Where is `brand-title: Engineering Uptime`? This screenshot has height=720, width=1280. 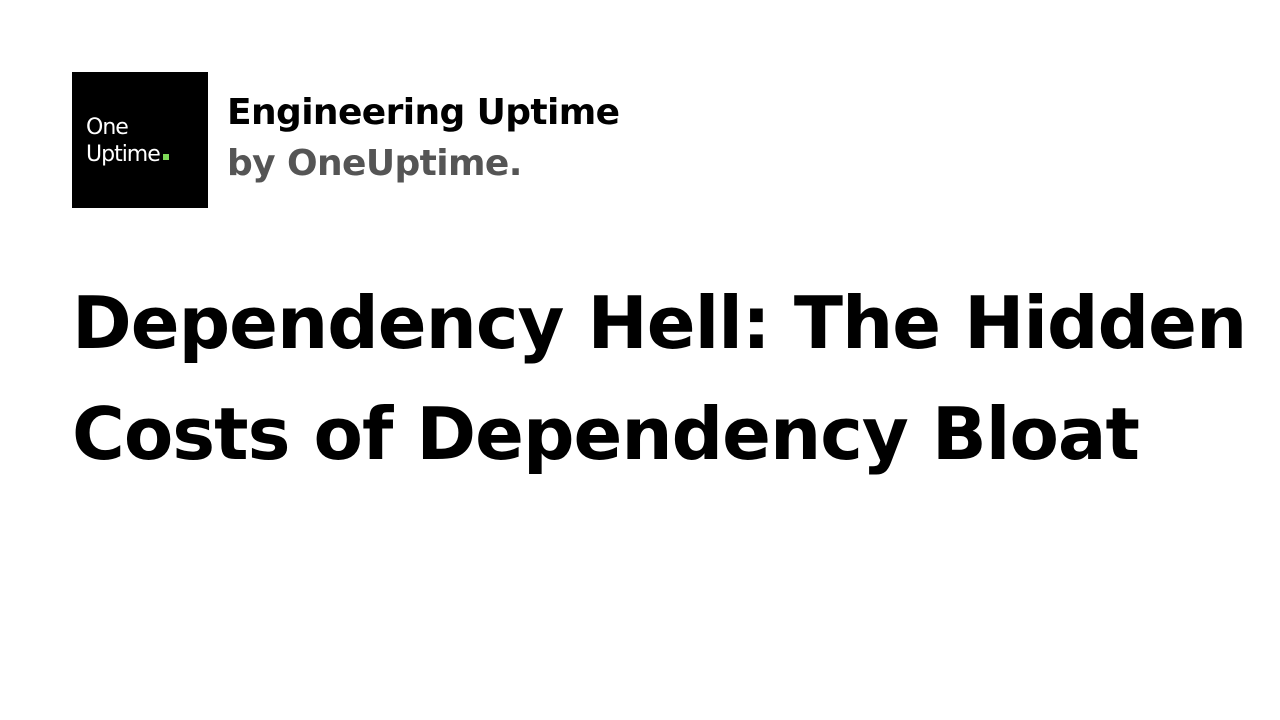
brand-title: Engineering Uptime is located at coordinates (423, 112).